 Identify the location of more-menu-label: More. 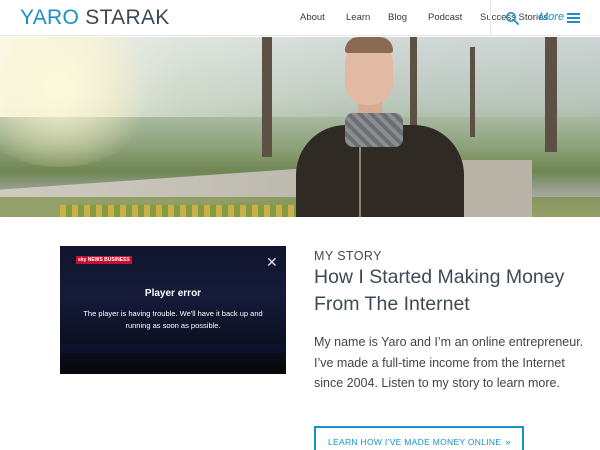
(551, 17).